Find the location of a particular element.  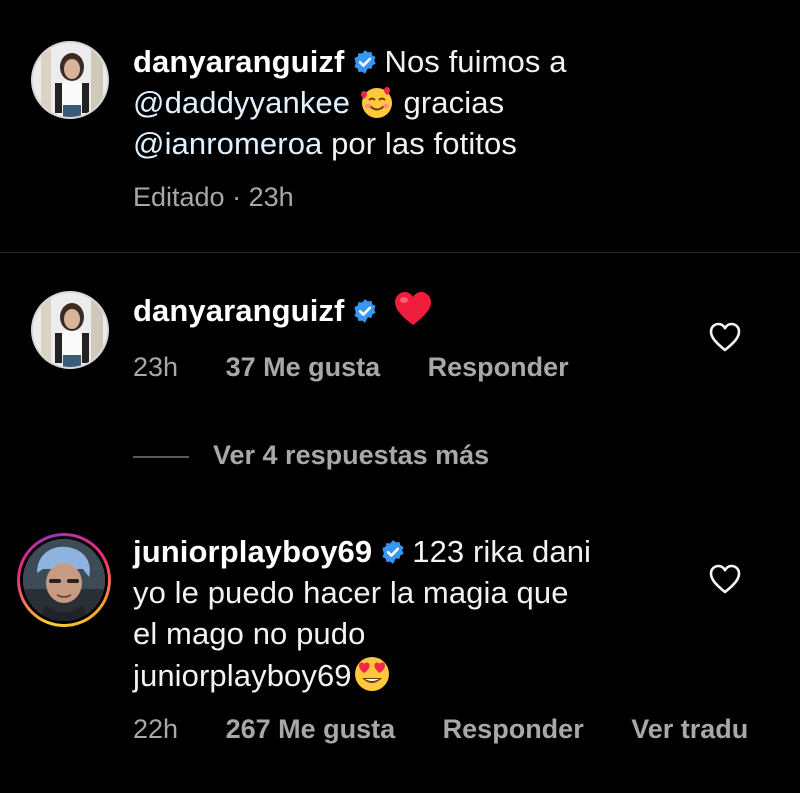

mention-daddyyankee: @daddyyankee is located at coordinates (241, 102).